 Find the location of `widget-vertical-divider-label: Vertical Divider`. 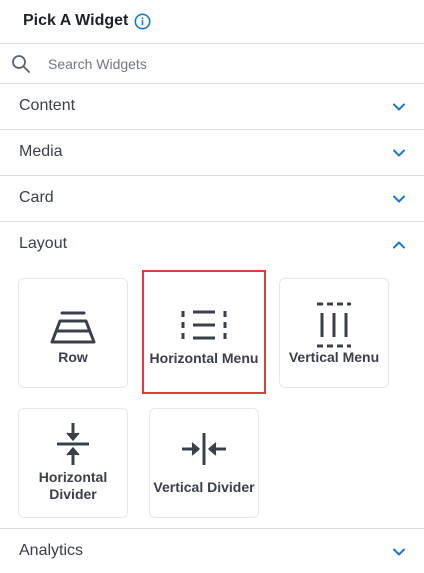

widget-vertical-divider-label: Vertical Divider is located at coordinates (204, 487).